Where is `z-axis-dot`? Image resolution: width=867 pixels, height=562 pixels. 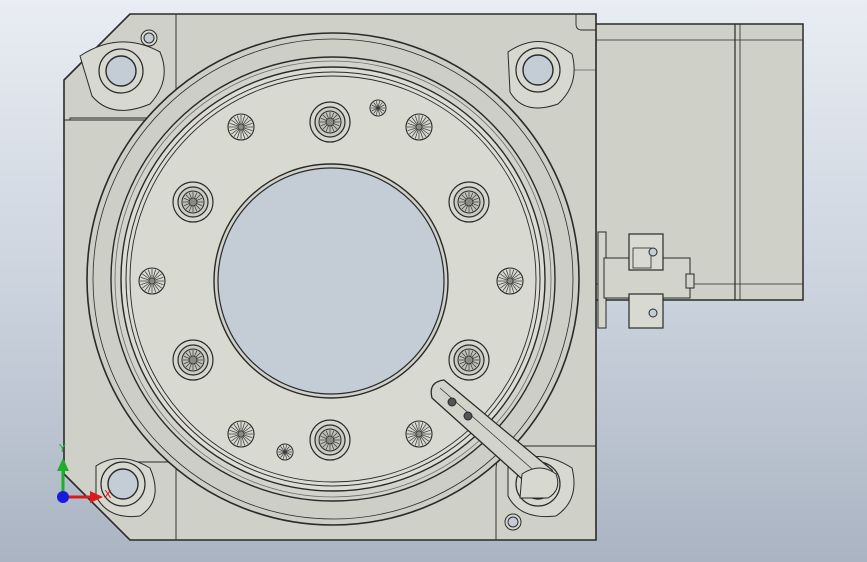 z-axis-dot is located at coordinates (63, 497).